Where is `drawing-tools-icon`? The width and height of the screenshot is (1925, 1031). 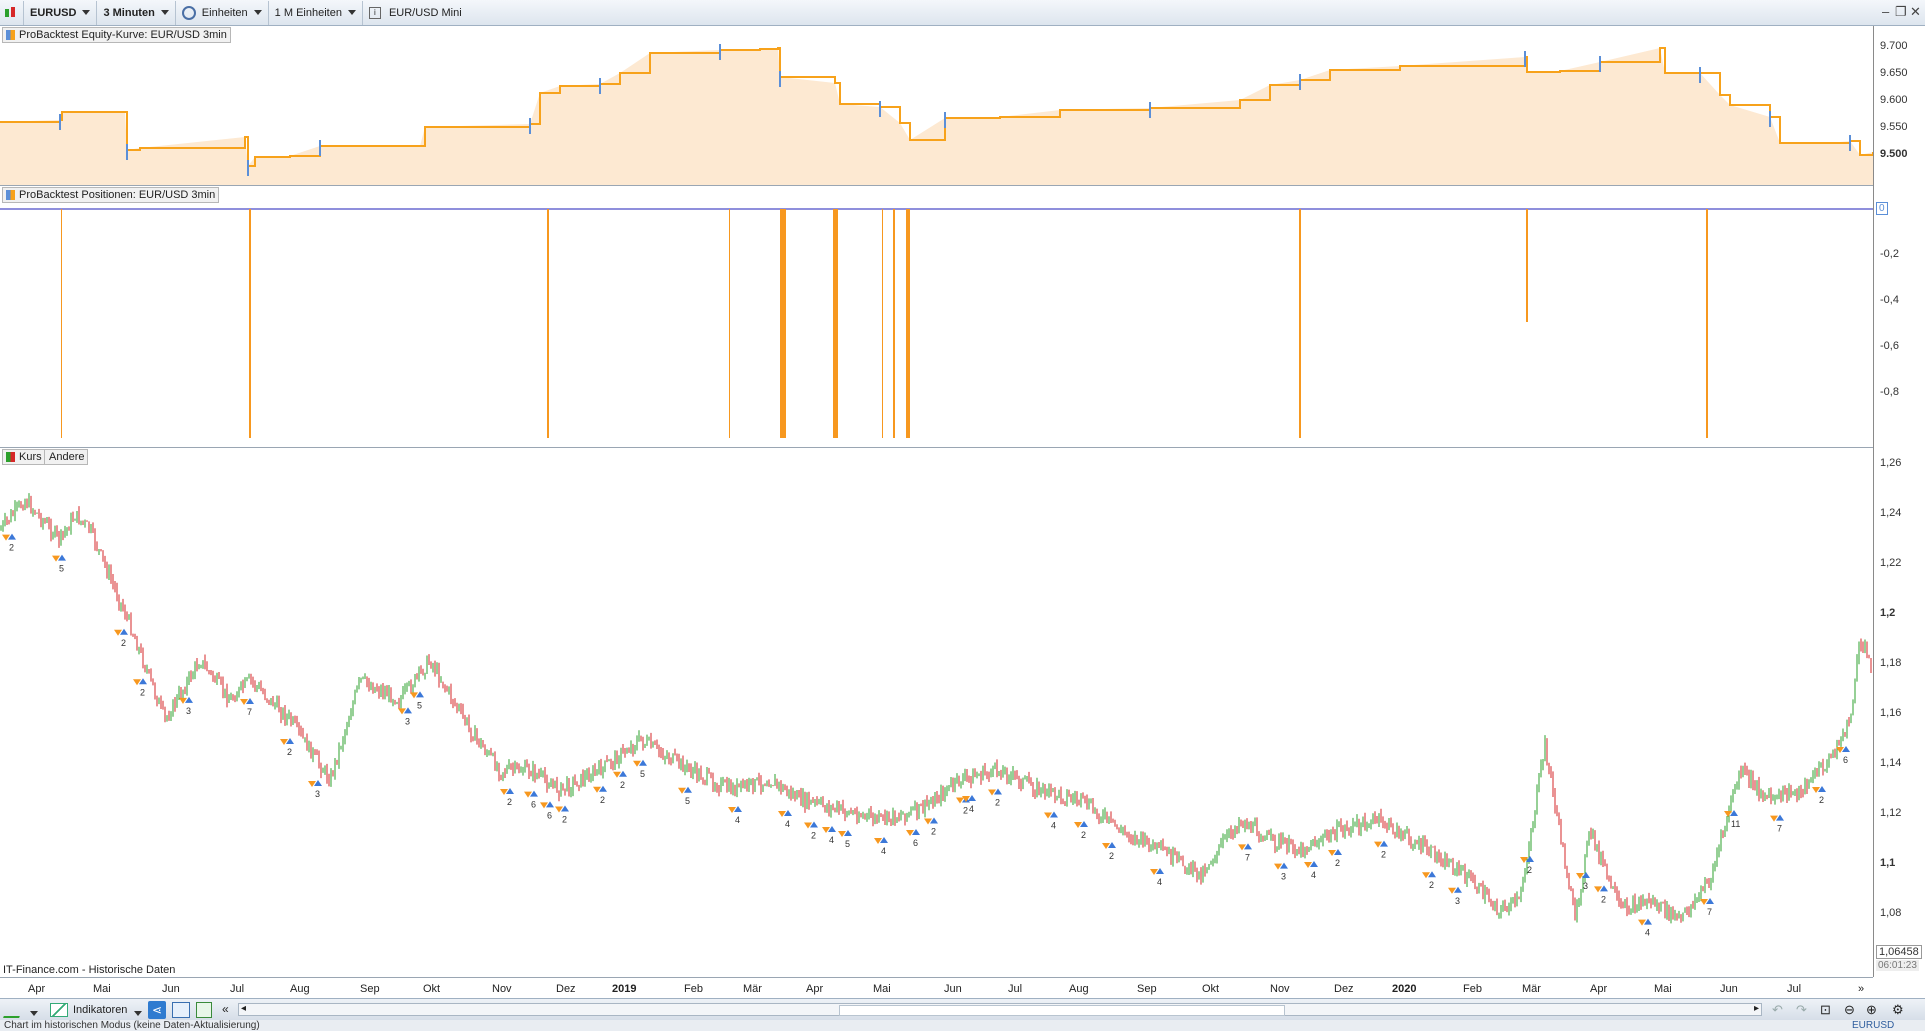 drawing-tools-icon is located at coordinates (14, 1010).